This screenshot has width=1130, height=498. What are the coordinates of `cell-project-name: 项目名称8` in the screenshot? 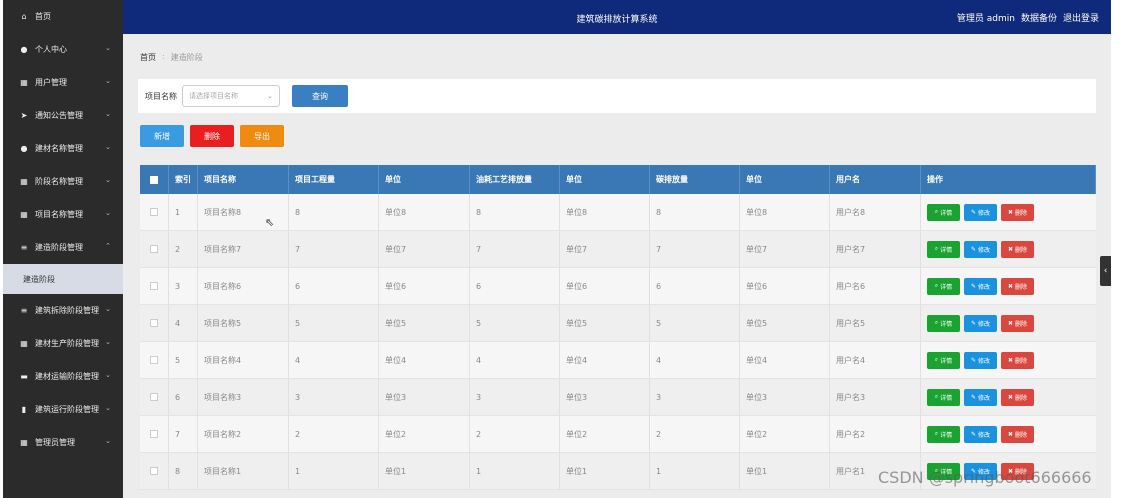 It's located at (243, 212).